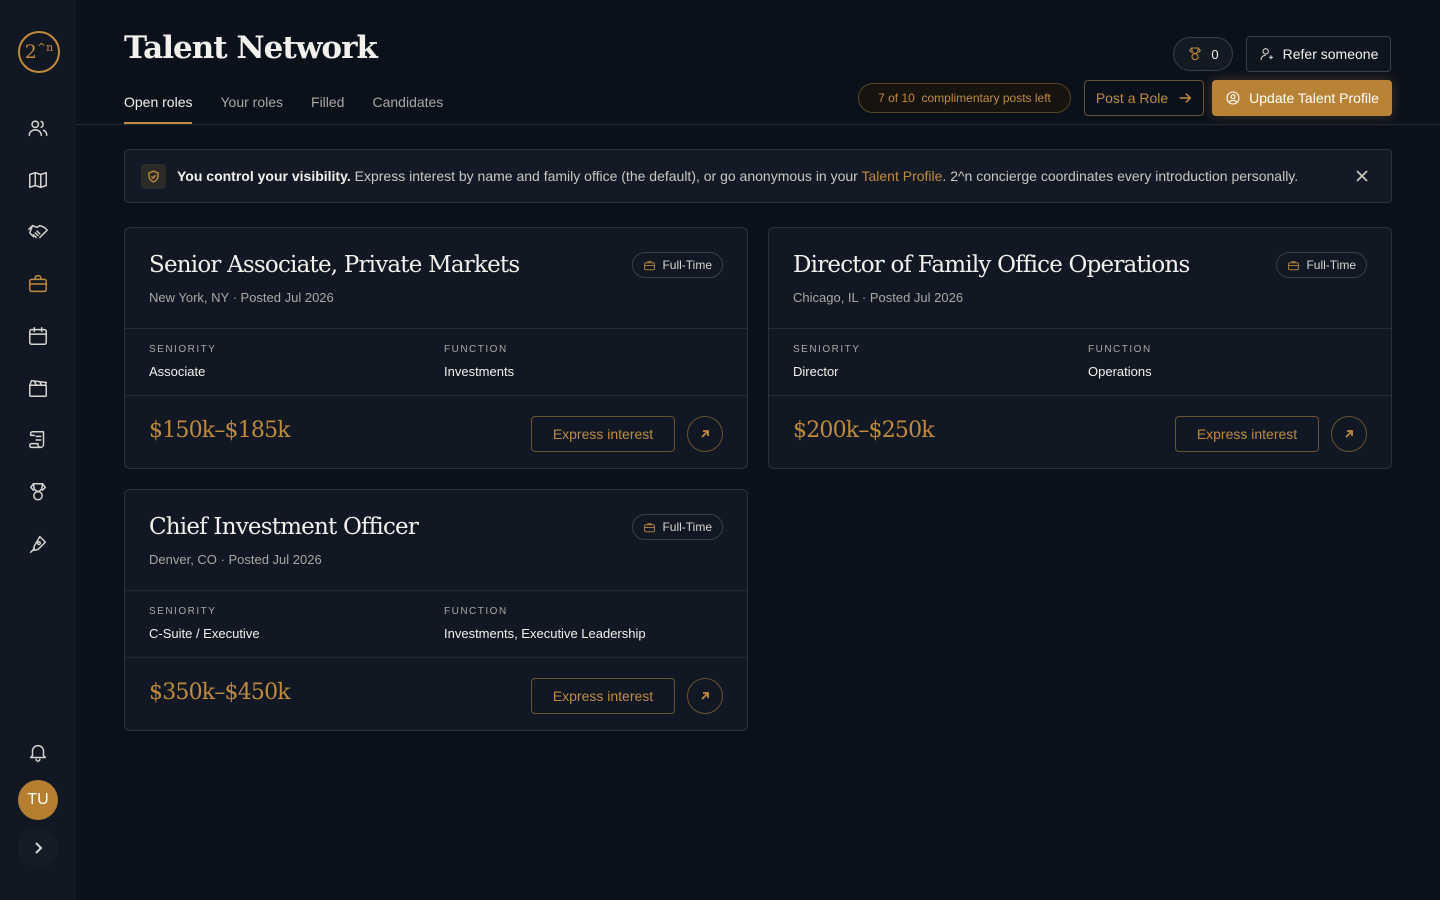  What do you see at coordinates (38, 180) in the screenshot?
I see `map-icon` at bounding box center [38, 180].